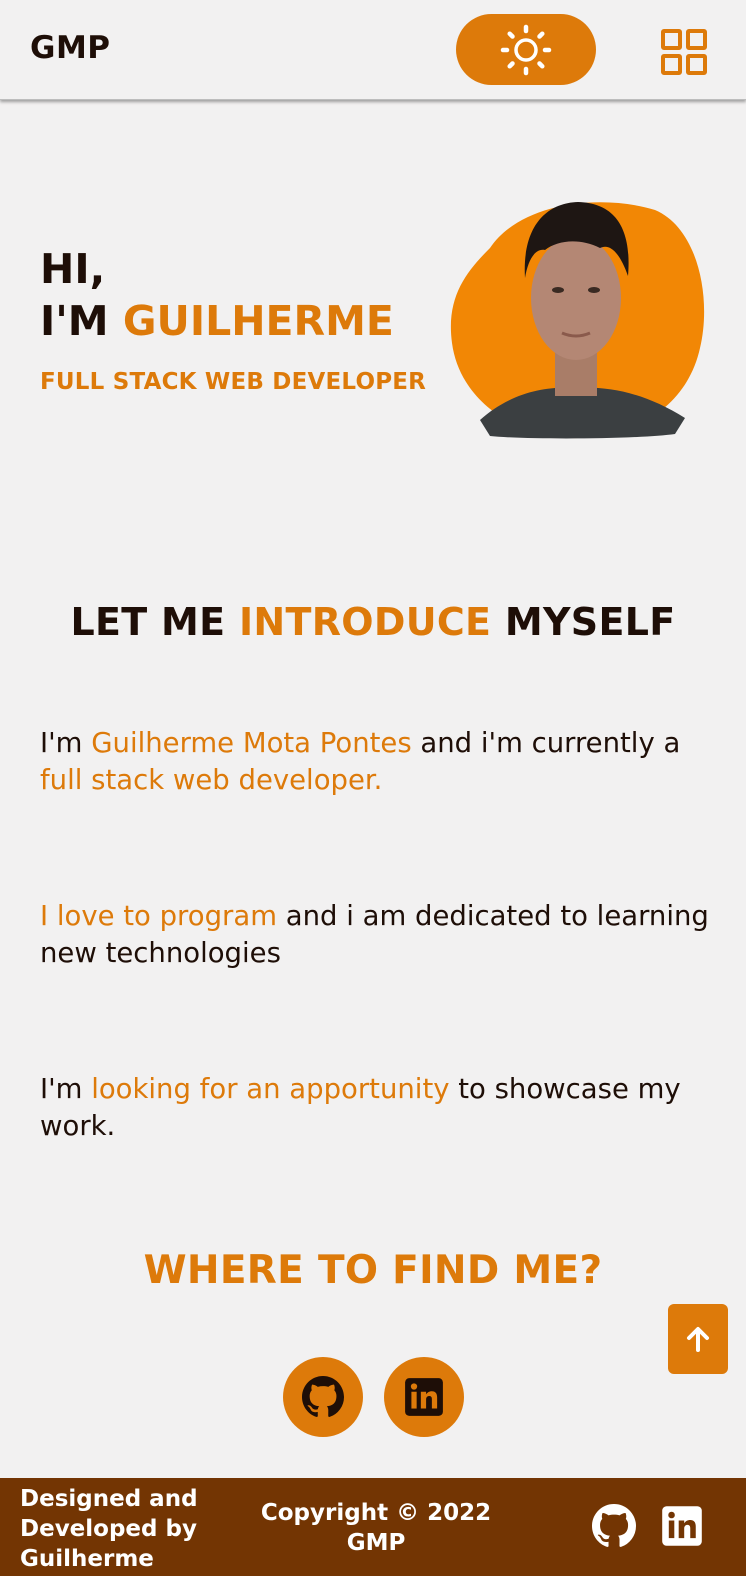 Image resolution: width=746 pixels, height=1576 pixels. Describe the element at coordinates (376, 1528) in the screenshot. I see `footer-copyright: Copyright © 2022 GMP` at that location.